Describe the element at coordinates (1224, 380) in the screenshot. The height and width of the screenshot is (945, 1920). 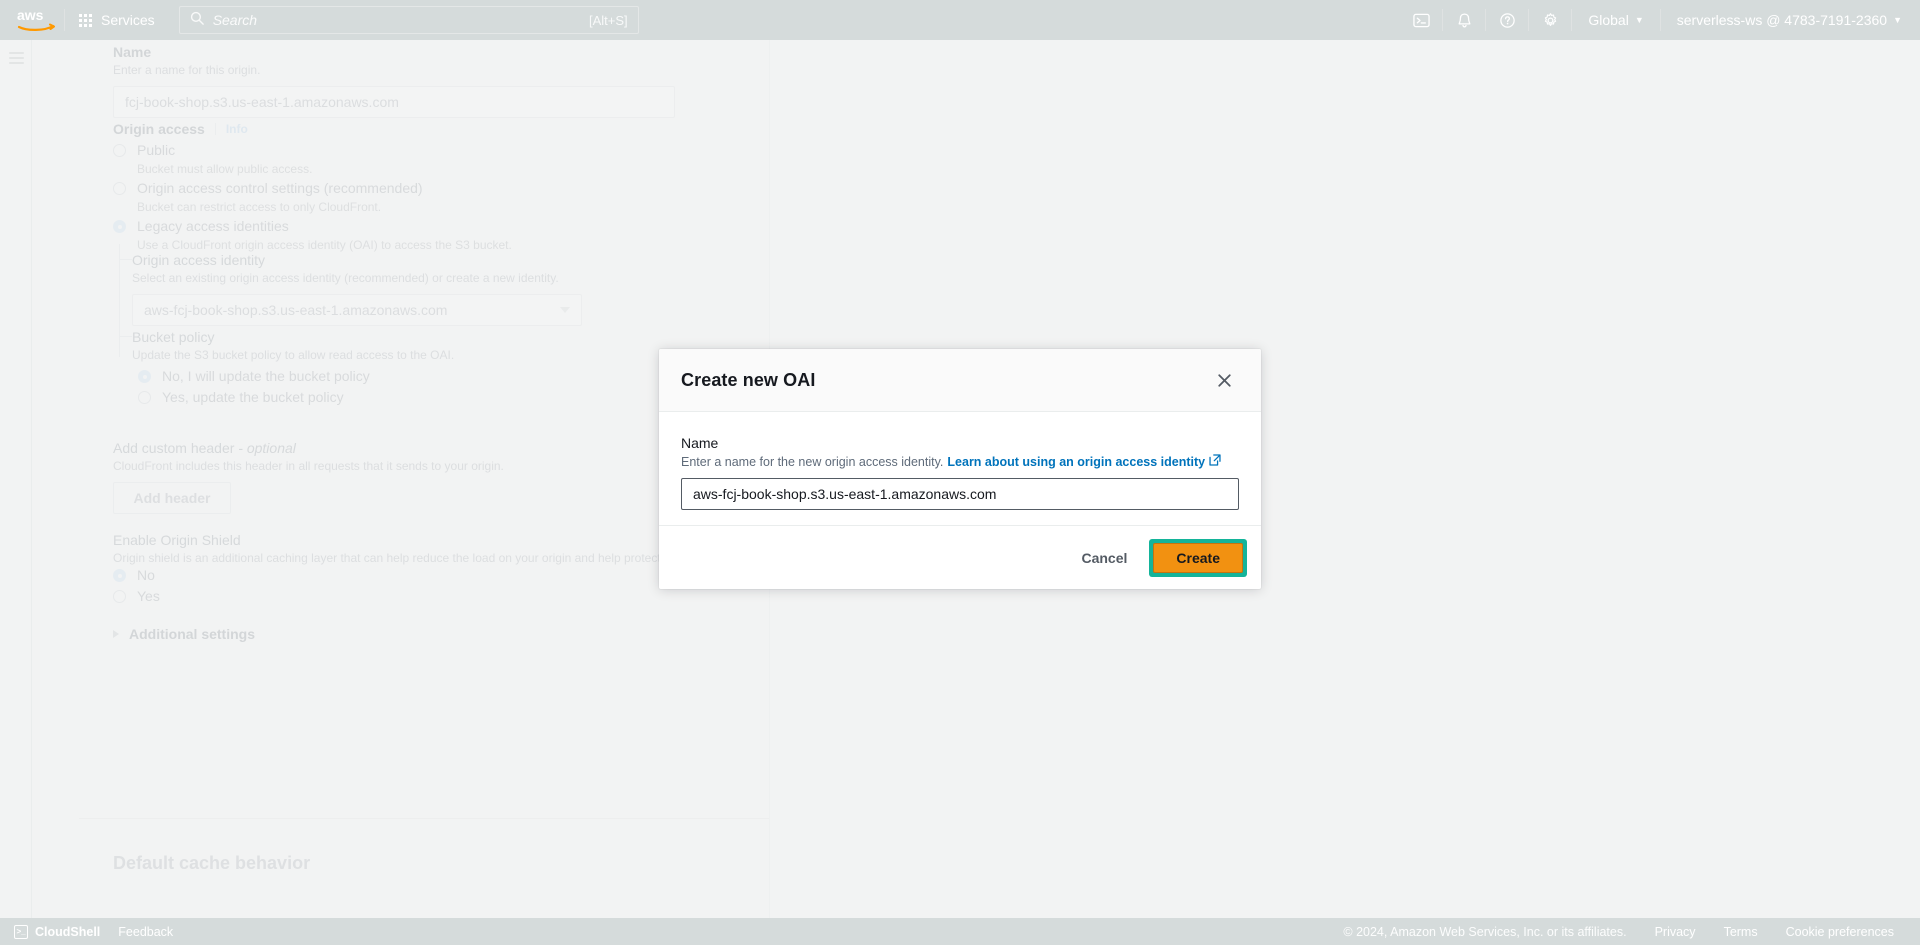
I see `close-icon` at that location.